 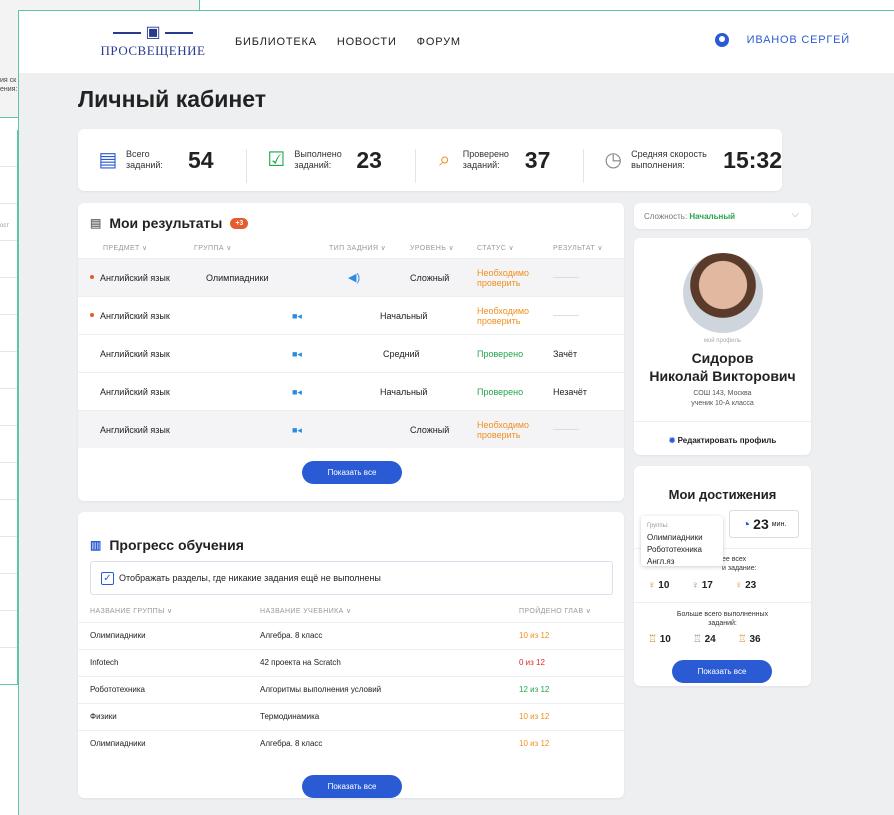 I want to click on background-text: ост, so click(x=5, y=226).